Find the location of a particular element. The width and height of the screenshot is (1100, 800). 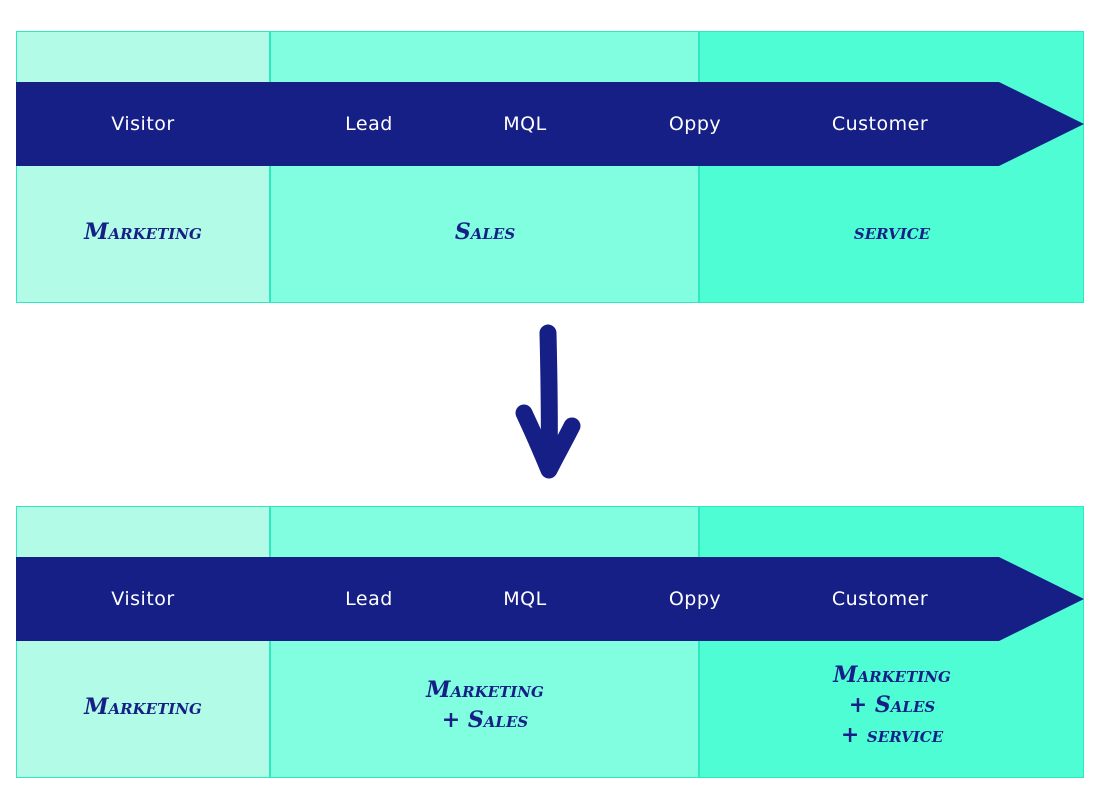

service-column is located at coordinates (891, 167).